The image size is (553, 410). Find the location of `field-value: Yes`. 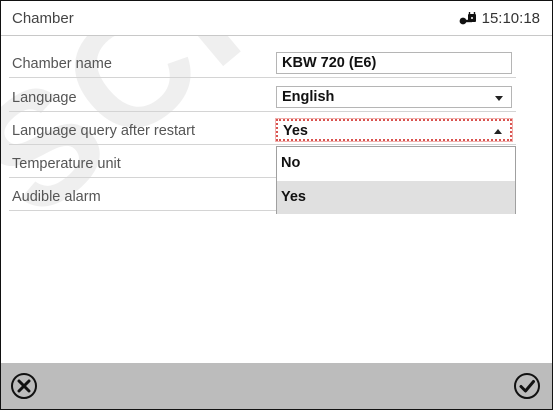

field-value: Yes is located at coordinates (295, 131).